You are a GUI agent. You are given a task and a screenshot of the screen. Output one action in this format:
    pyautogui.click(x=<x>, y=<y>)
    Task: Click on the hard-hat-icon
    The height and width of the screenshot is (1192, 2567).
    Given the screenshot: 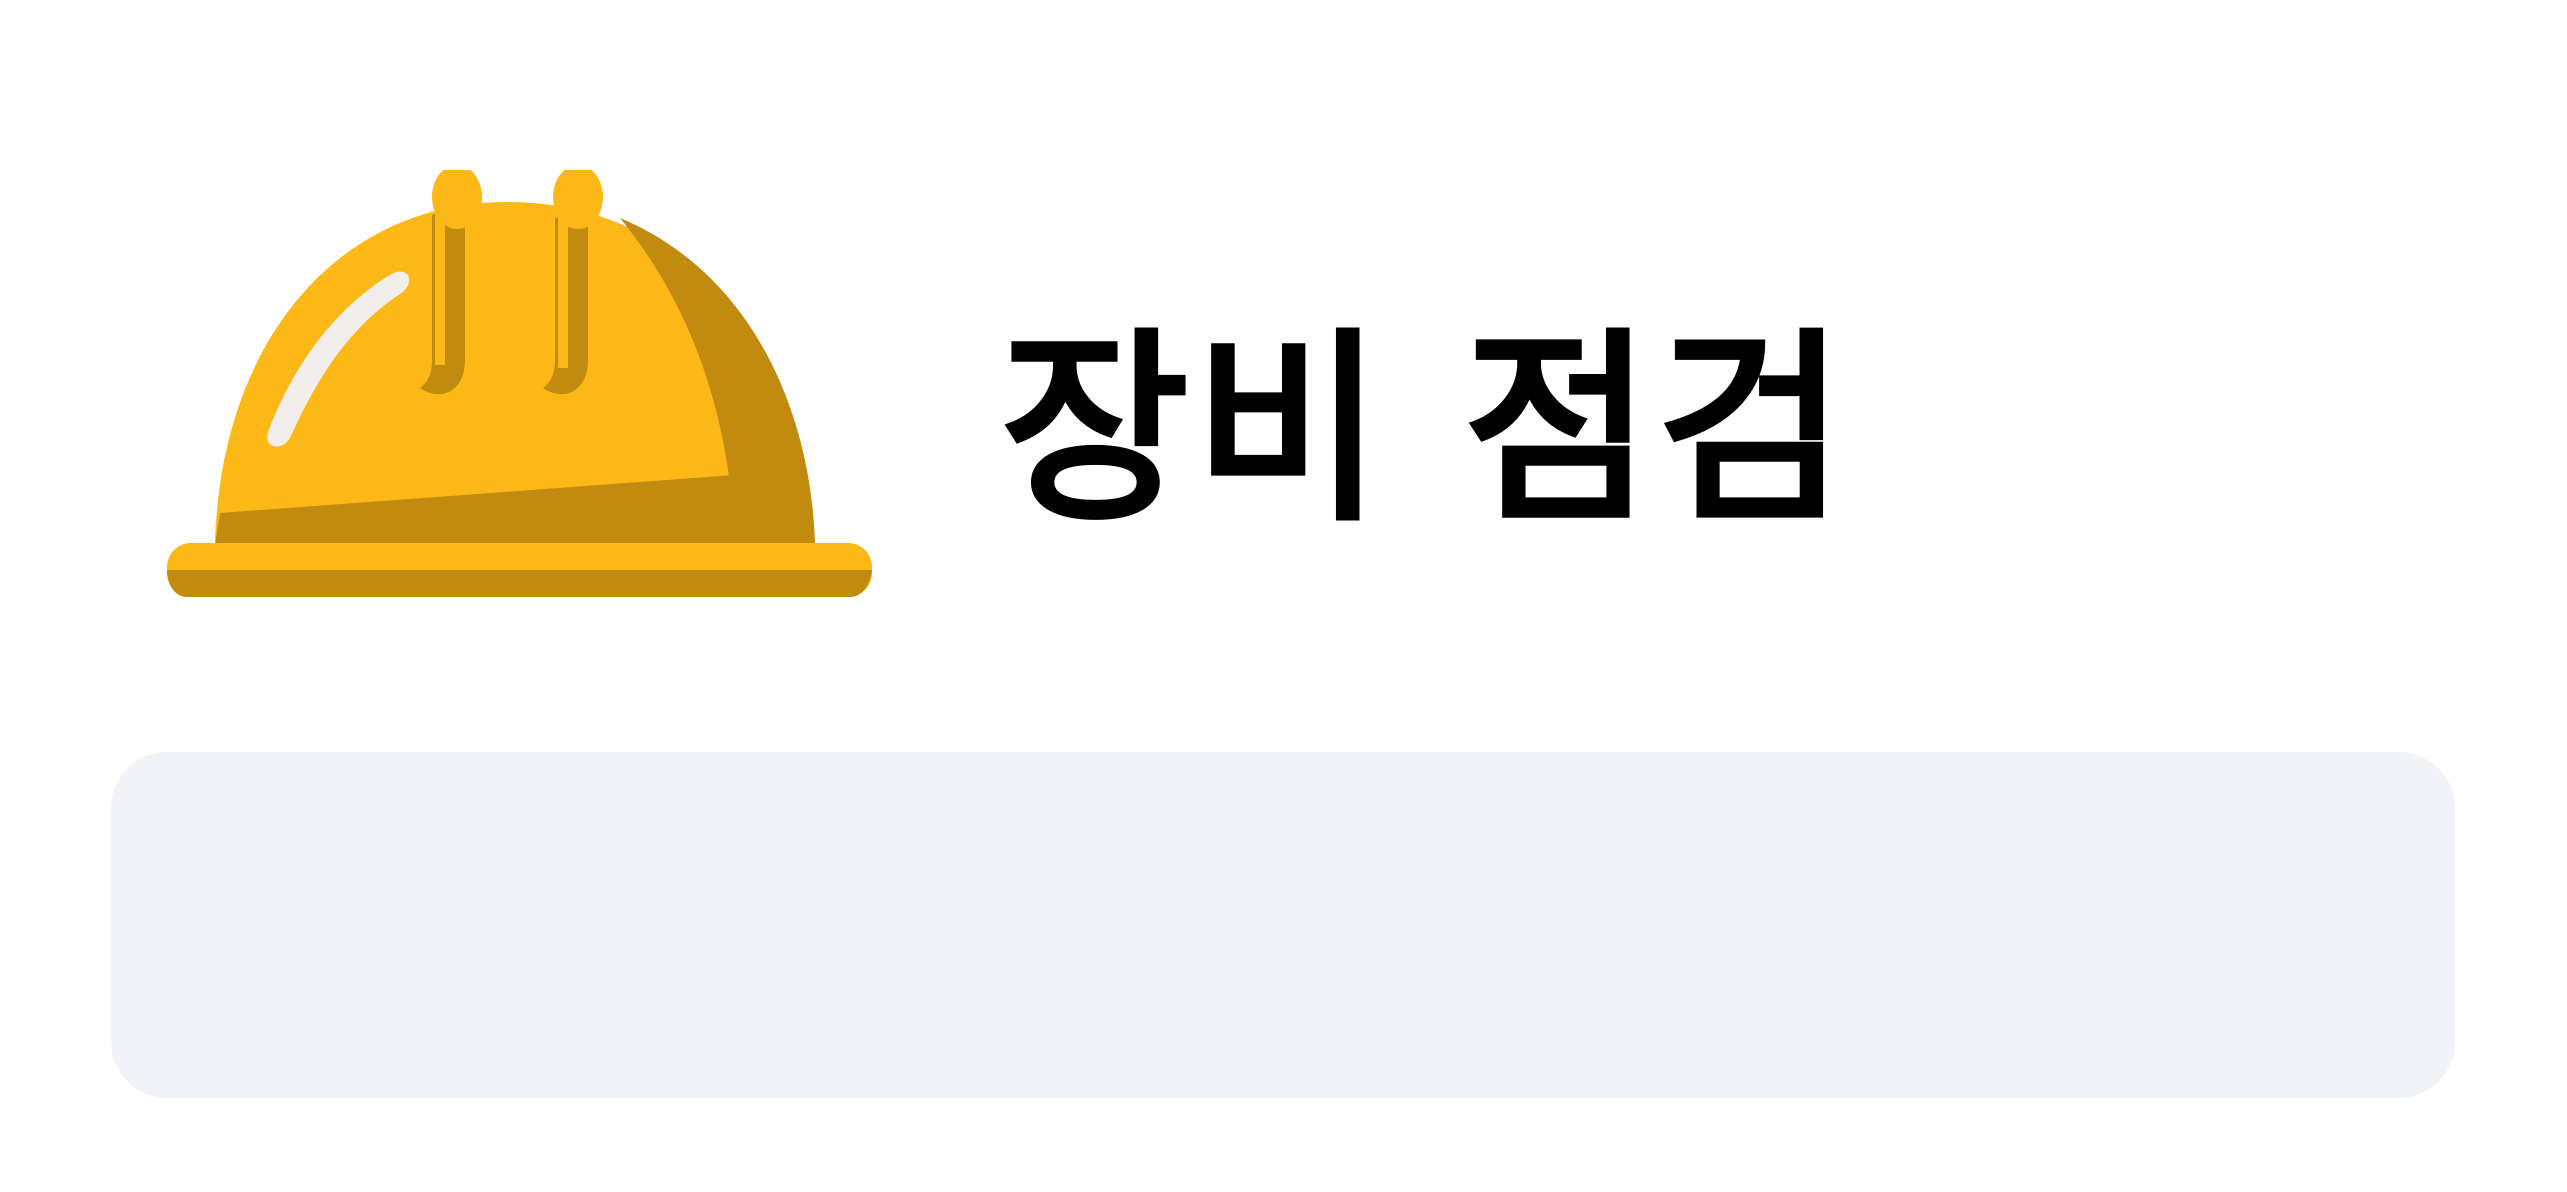 What is the action you would take?
    pyautogui.click(x=520, y=390)
    